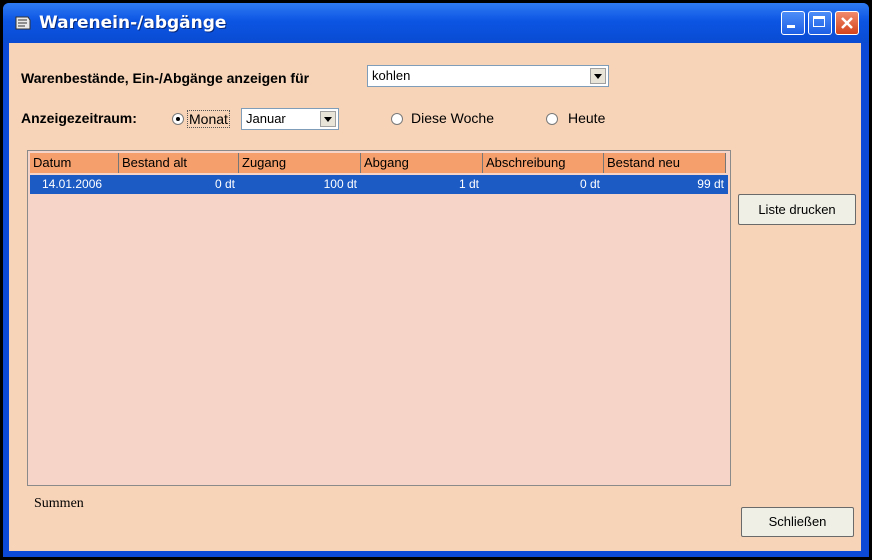 The width and height of the screenshot is (872, 560). I want to click on column-header-new-stock: Bestand neu, so click(665, 163).